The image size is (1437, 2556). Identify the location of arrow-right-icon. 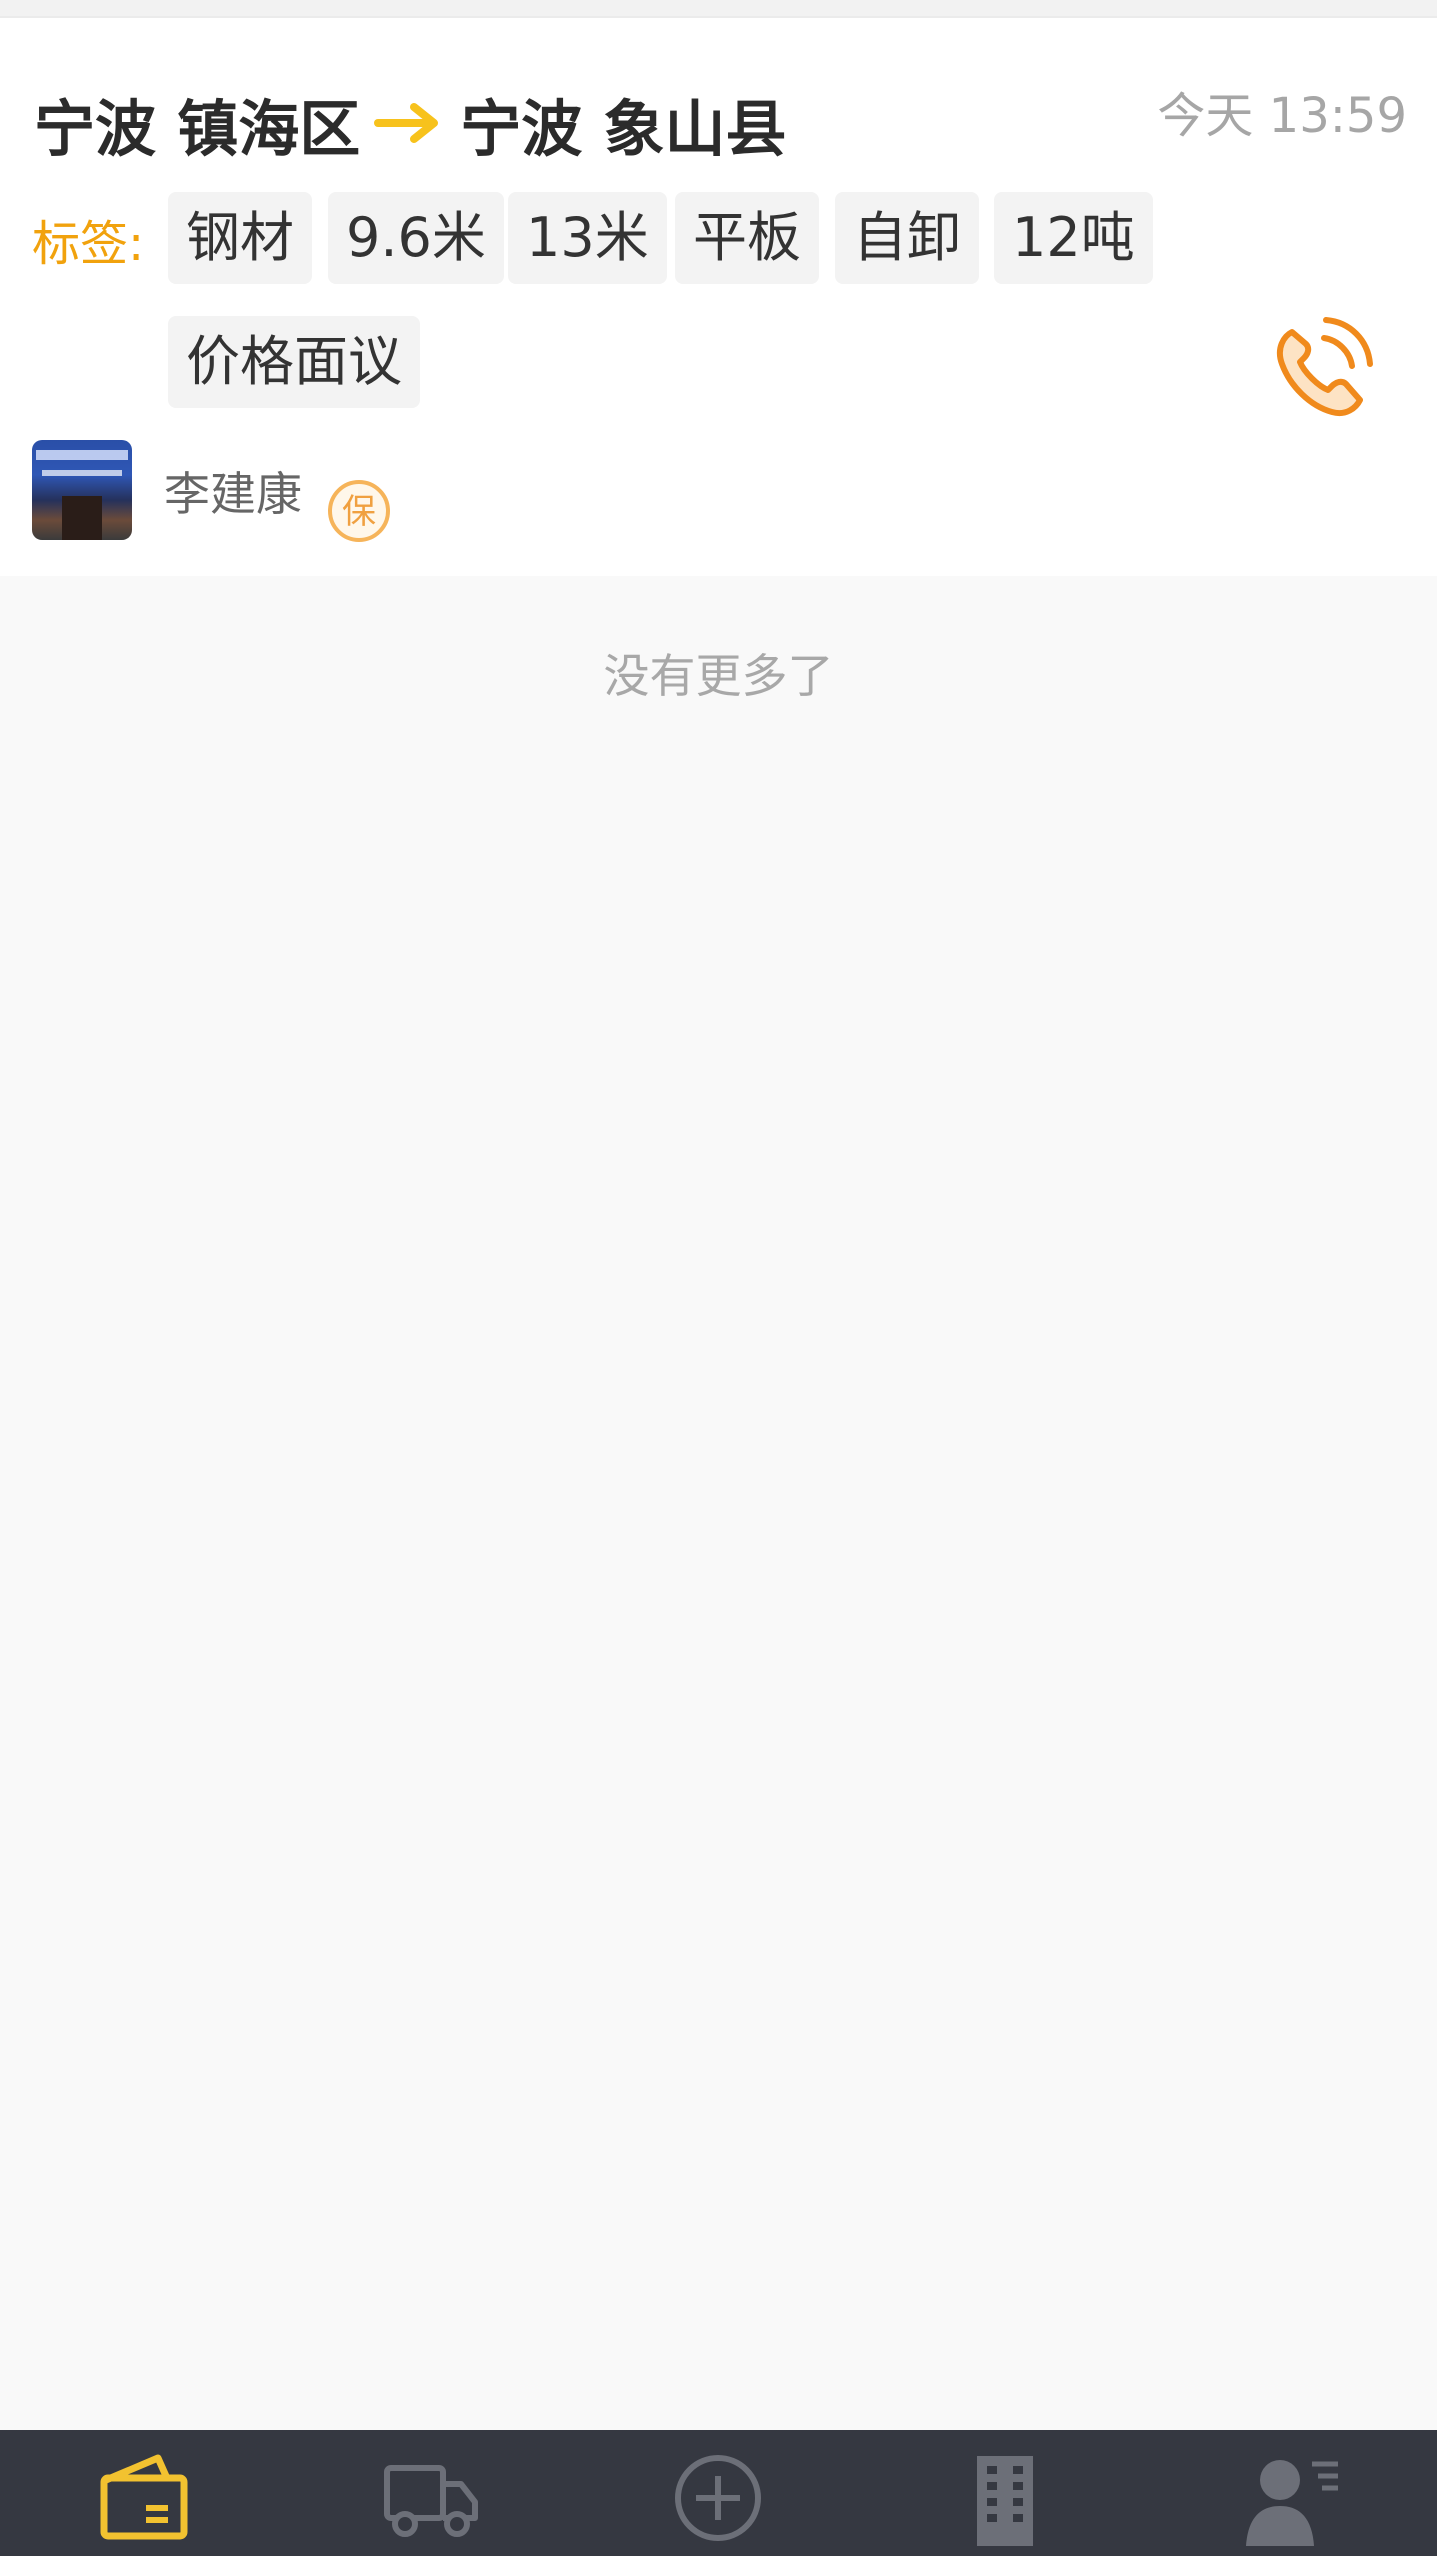
(406, 123).